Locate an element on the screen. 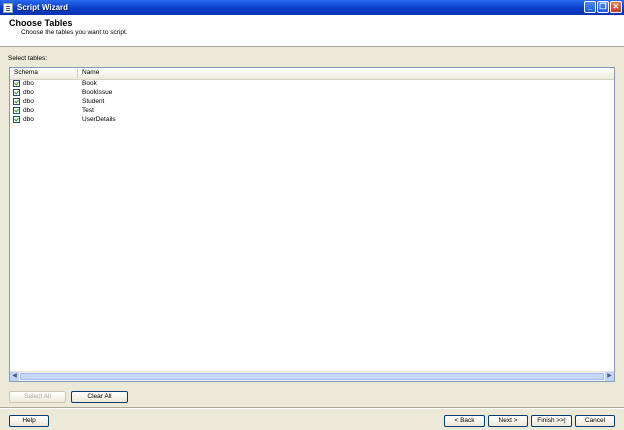  window-title: Script Wizard is located at coordinates (43, 7).